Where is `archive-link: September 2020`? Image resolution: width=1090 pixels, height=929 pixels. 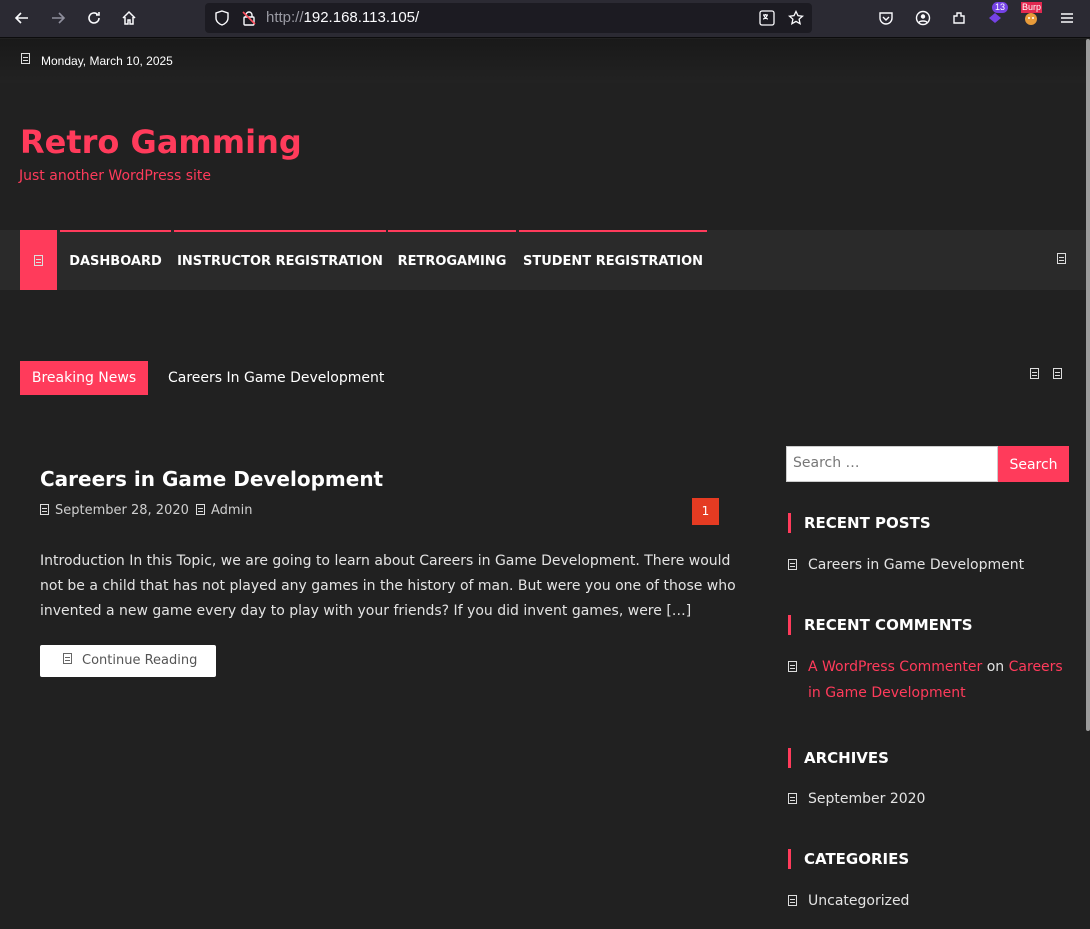
archive-link: September 2020 is located at coordinates (938, 799).